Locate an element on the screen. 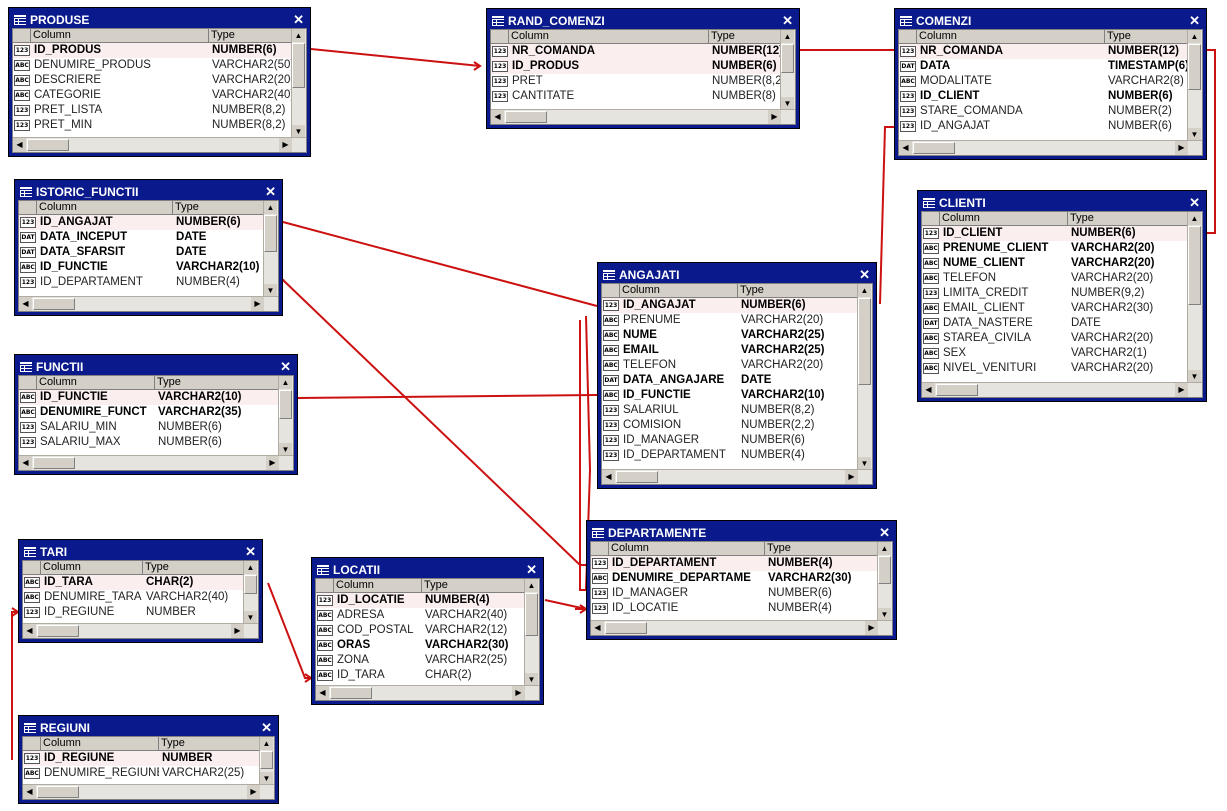  table-title-bar: FUNCTII ✕ is located at coordinates (156, 366).